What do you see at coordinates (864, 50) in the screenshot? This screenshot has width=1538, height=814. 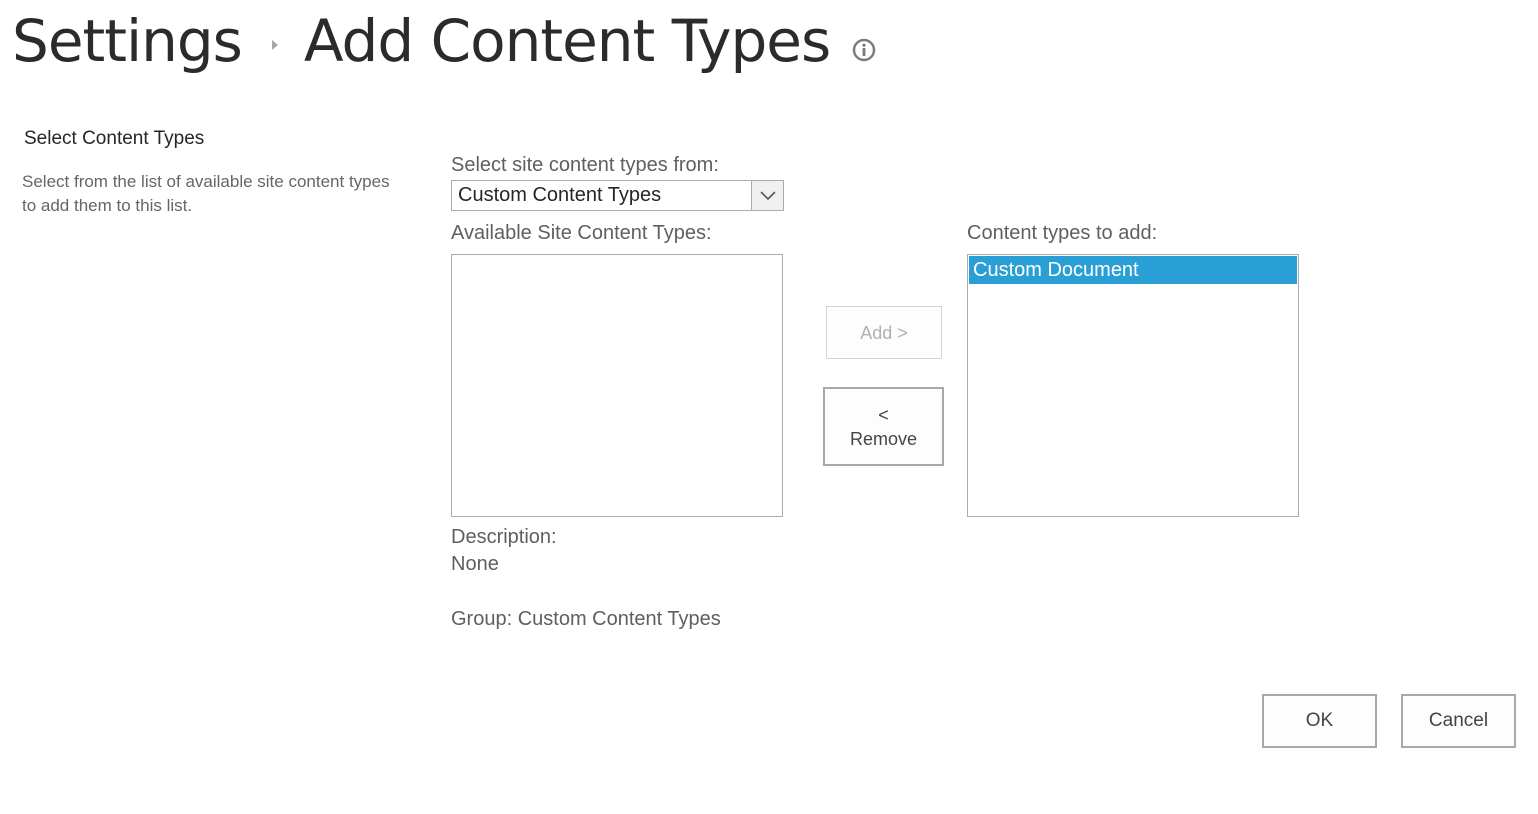 I see `info-circle-icon` at bounding box center [864, 50].